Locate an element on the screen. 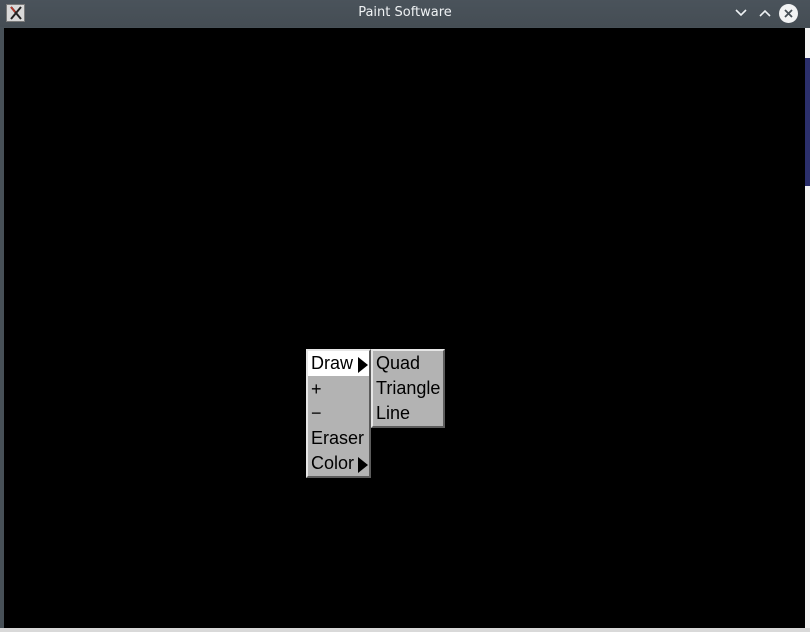 Image resolution: width=810 pixels, height=632 pixels. menu-item-zoom-out: − is located at coordinates (338, 413).